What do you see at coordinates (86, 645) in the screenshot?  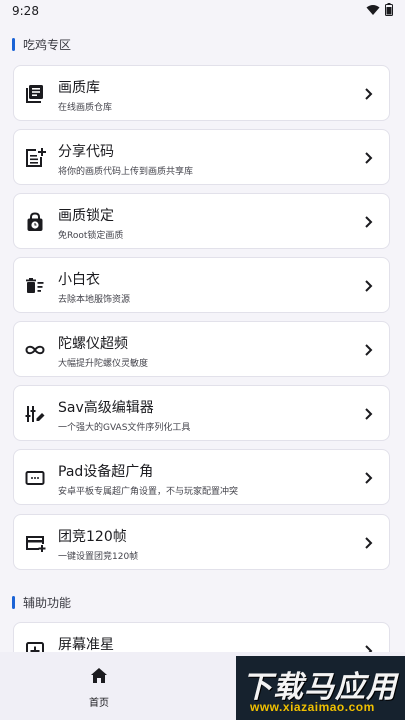 I see `card-title: 屏幕准星` at bounding box center [86, 645].